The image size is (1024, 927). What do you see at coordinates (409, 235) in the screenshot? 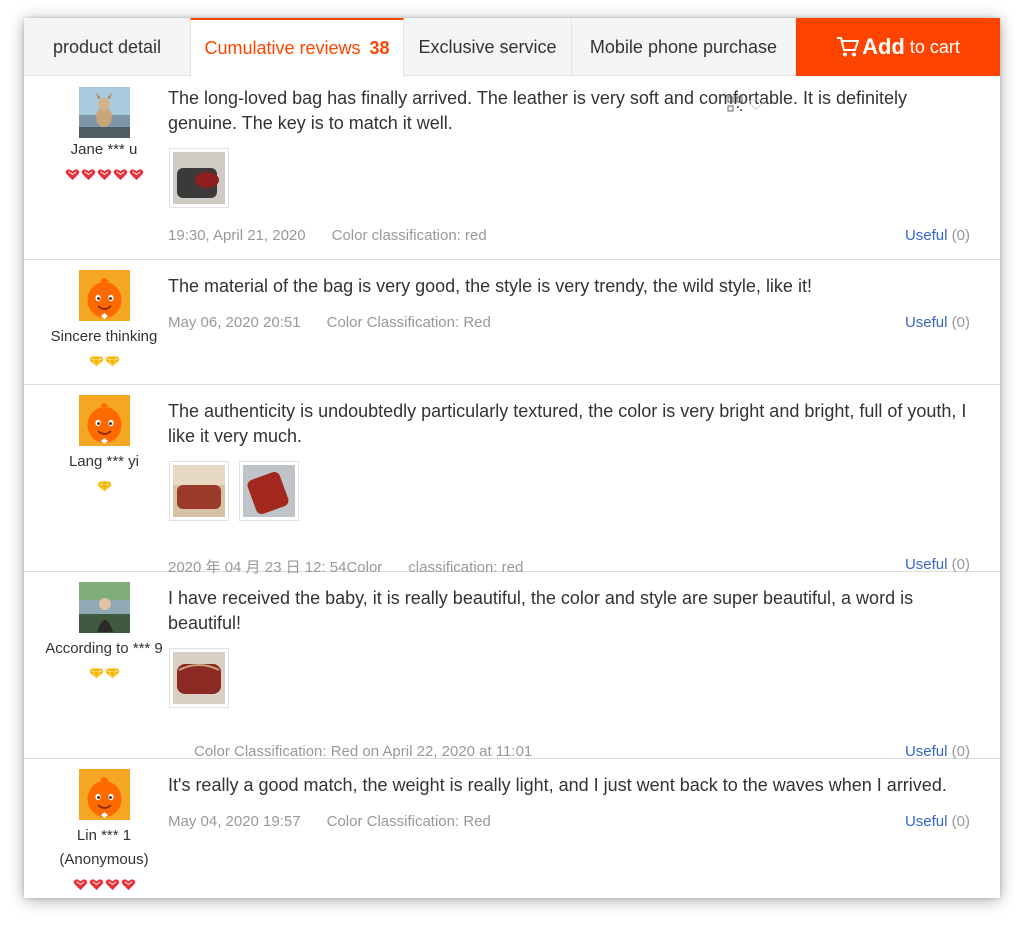
I see `review-color: Color classification: red` at bounding box center [409, 235].